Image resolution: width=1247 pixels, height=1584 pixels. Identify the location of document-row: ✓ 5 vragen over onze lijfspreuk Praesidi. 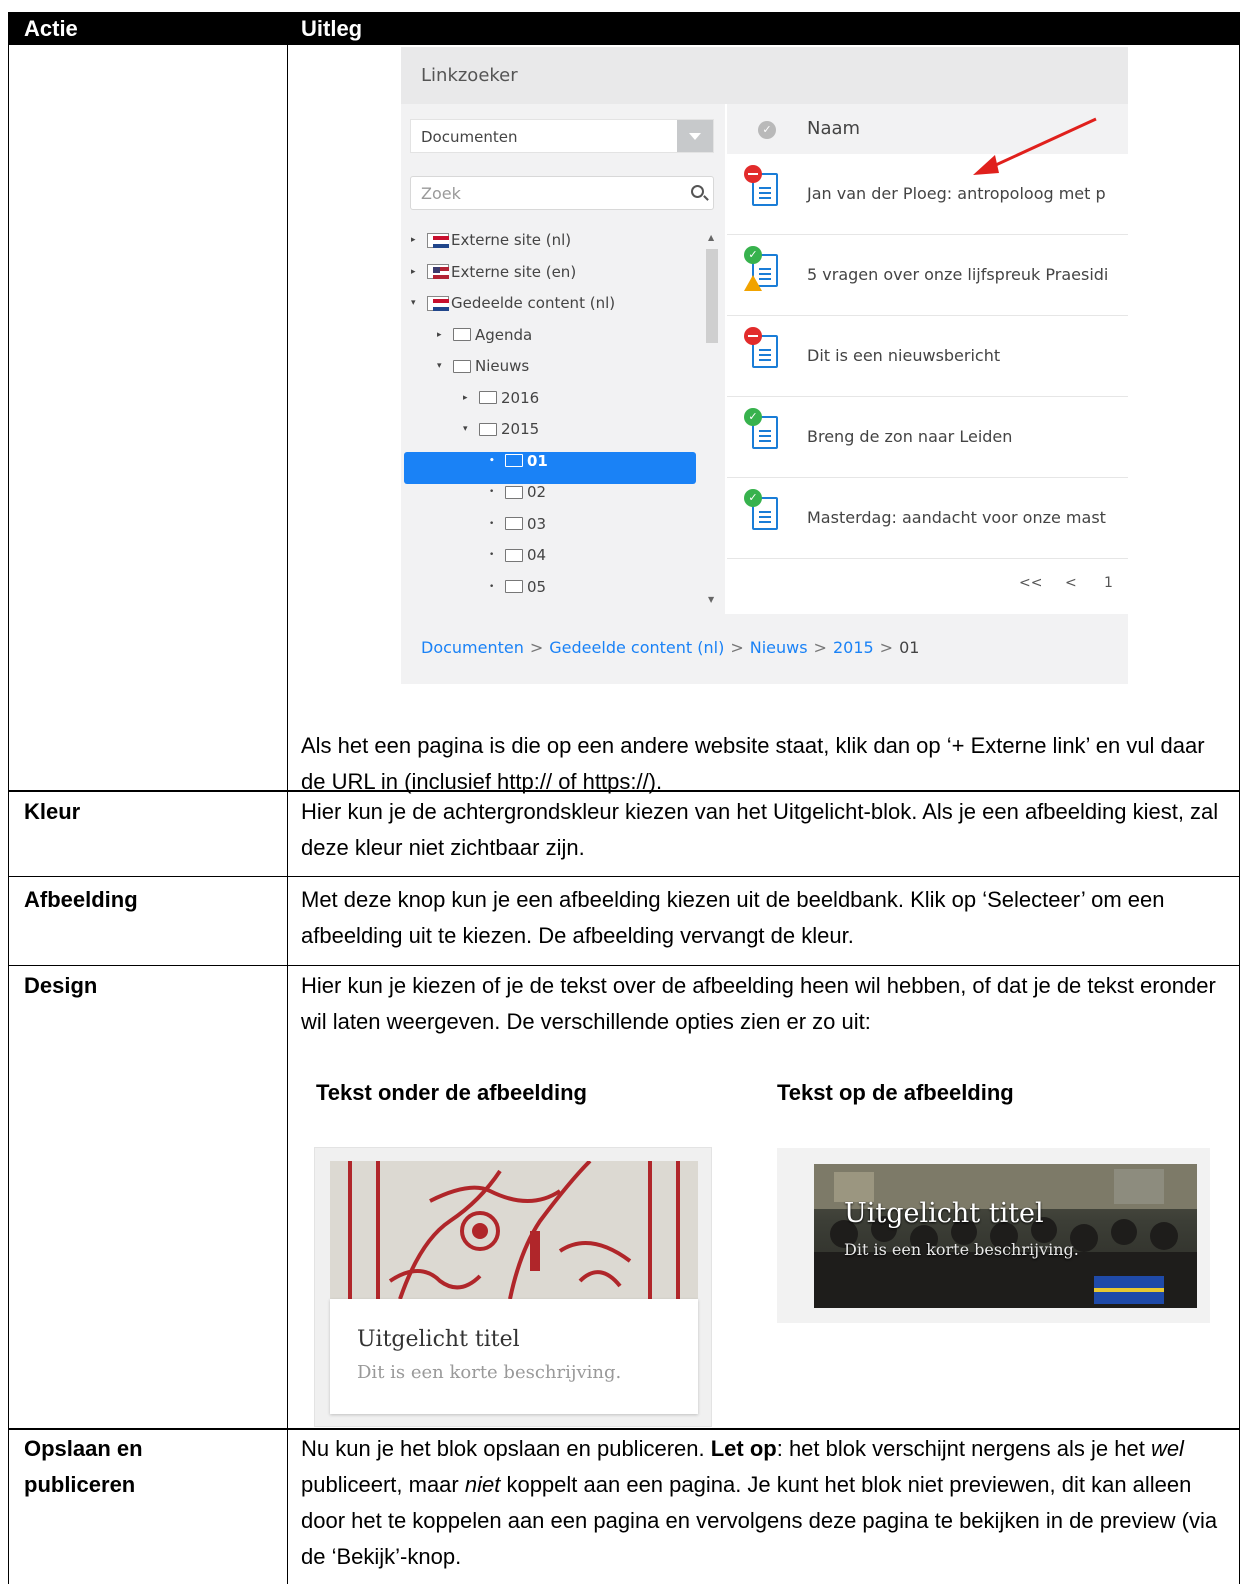
(927, 275).